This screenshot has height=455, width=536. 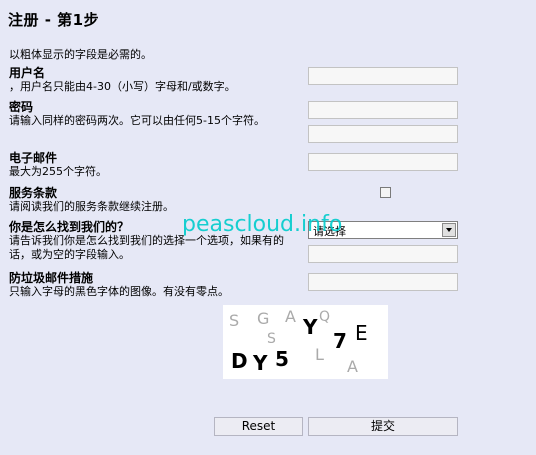 What do you see at coordinates (383, 254) in the screenshot?
I see `referral-other-input` at bounding box center [383, 254].